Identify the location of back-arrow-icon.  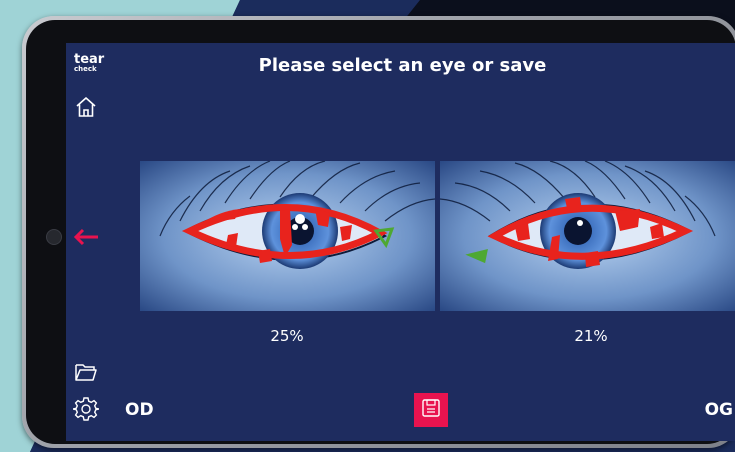
(86, 237).